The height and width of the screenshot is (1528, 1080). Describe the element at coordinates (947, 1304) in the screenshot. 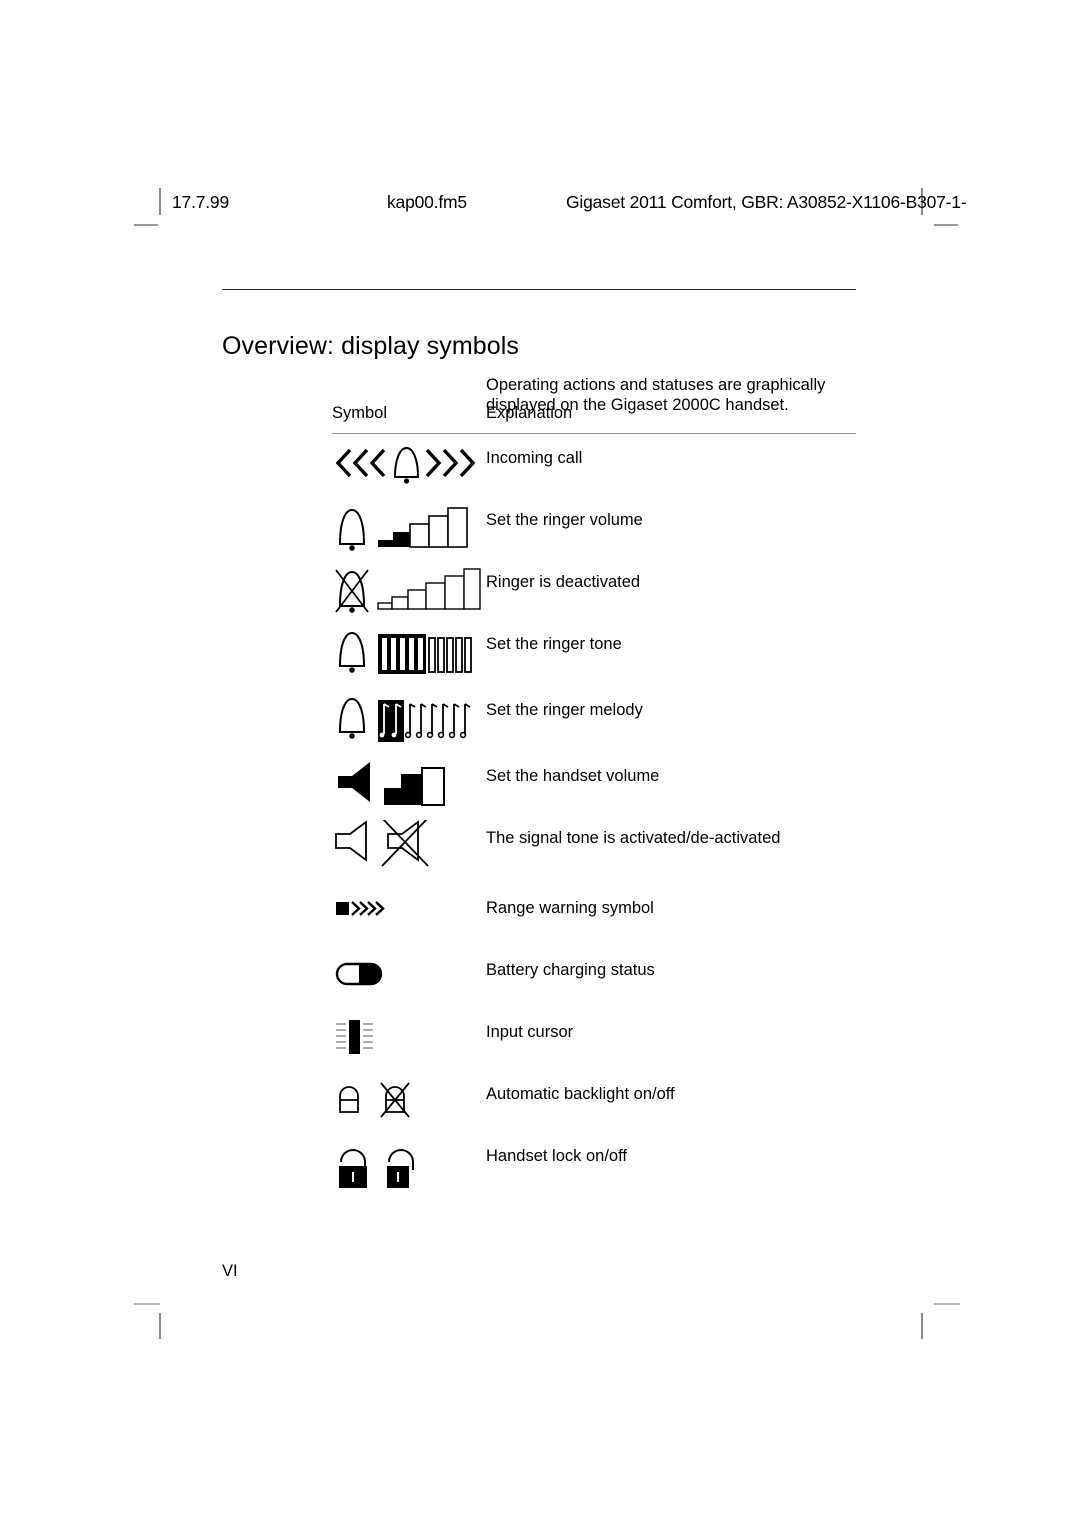

I see `crop-mark-bottom-right-horizontal` at that location.